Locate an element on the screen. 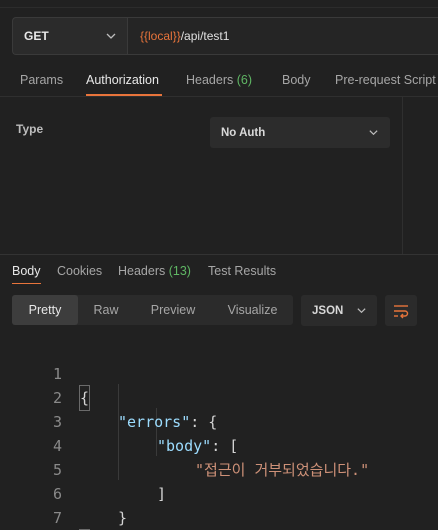 The image size is (438, 530). tab-body: Body is located at coordinates (296, 80).